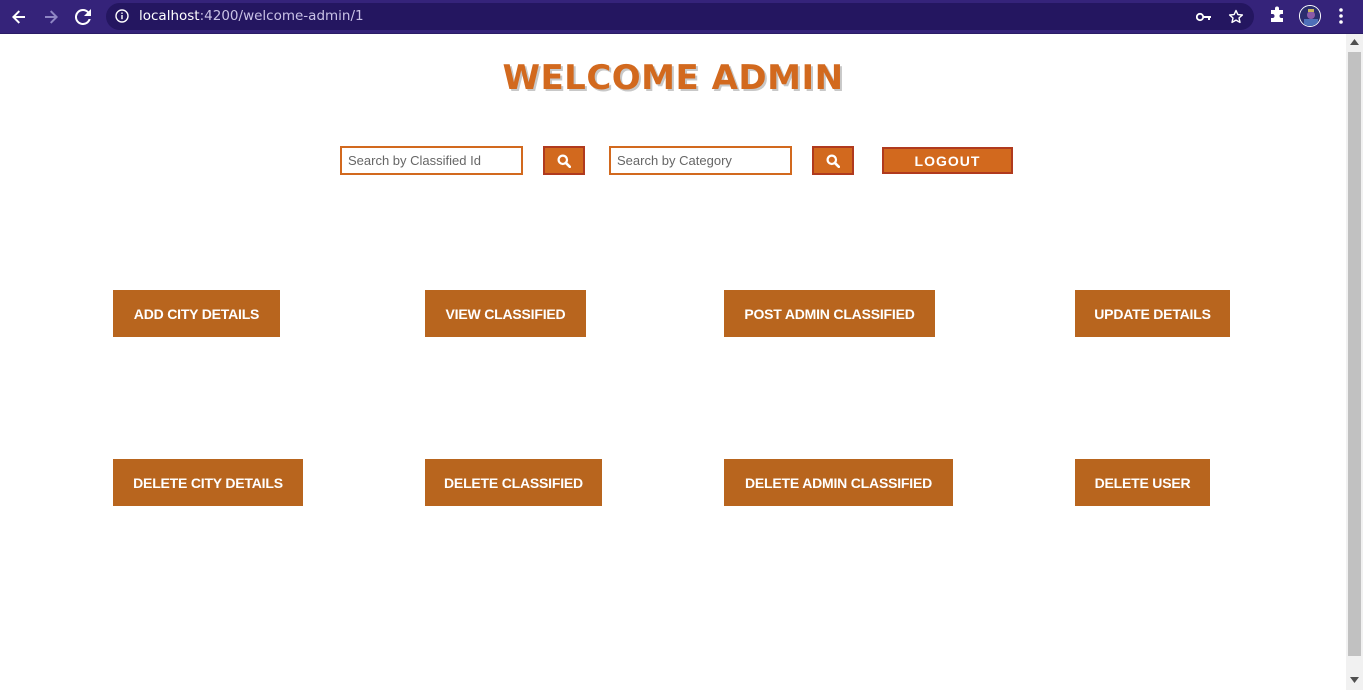 The width and height of the screenshot is (1363, 690). I want to click on delete-user-button: DELETE USER, so click(1142, 482).